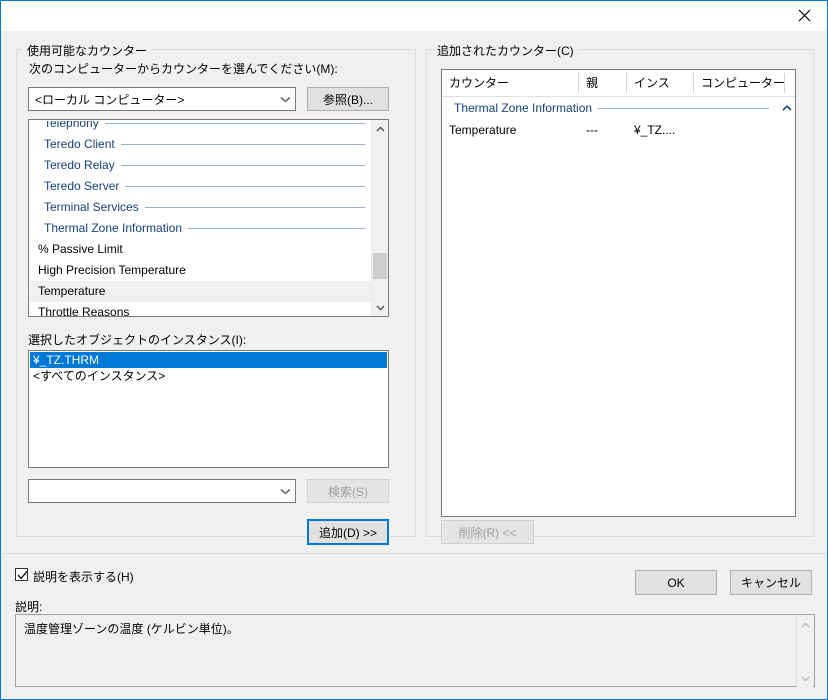  I want to click on description-label: 説明:, so click(29, 607).